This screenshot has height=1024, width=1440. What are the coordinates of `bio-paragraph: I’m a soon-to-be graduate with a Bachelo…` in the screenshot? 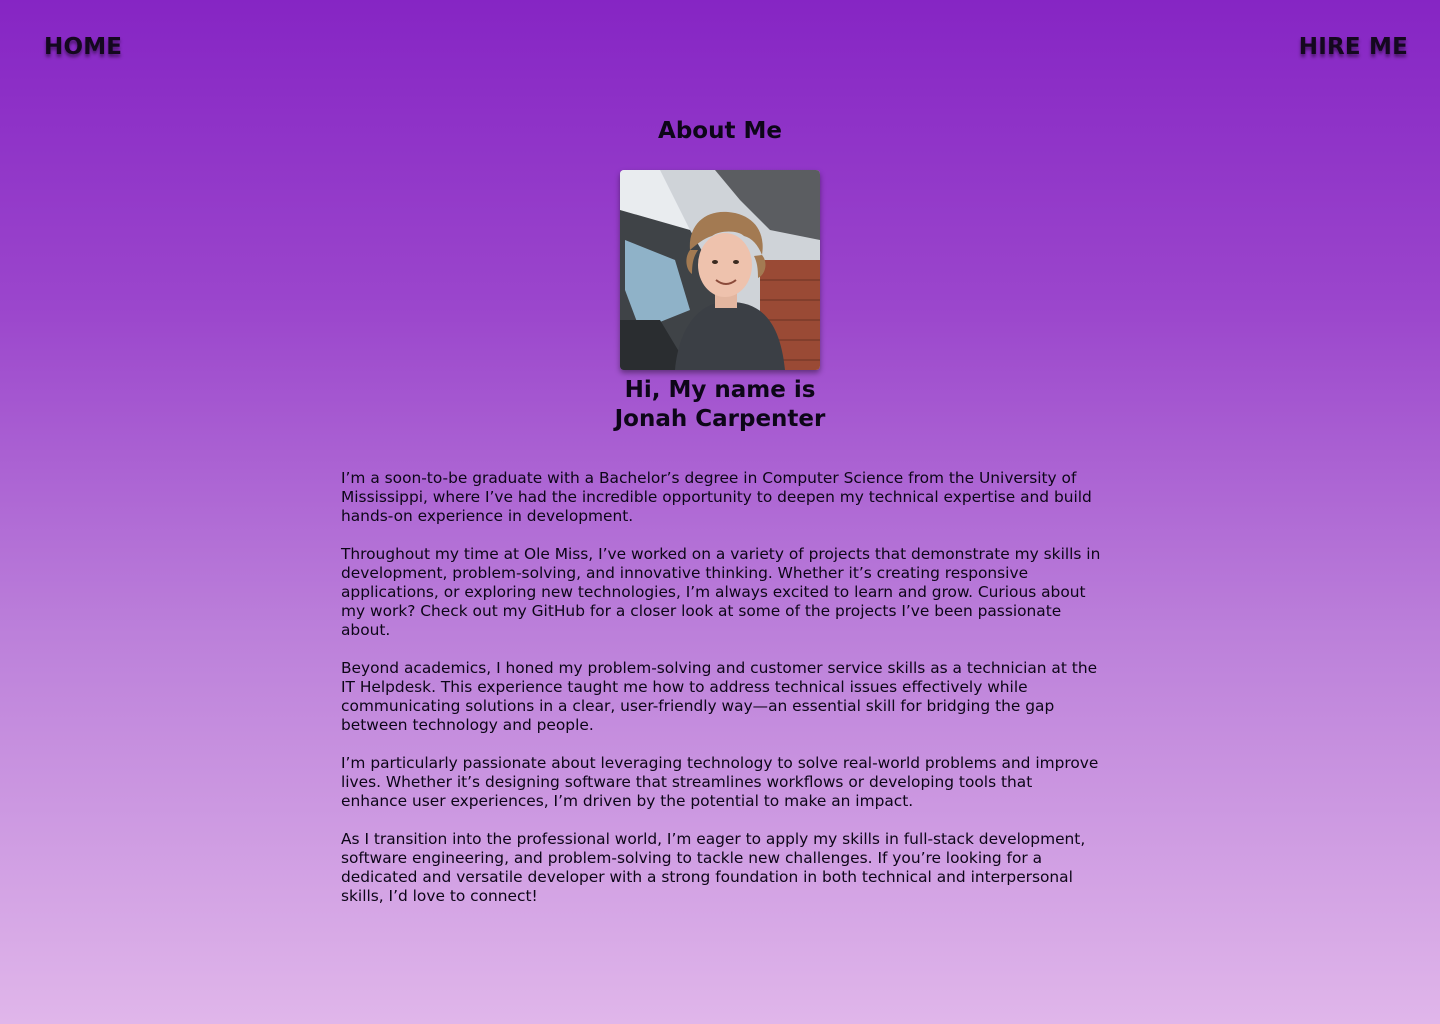 It's located at (716, 497).